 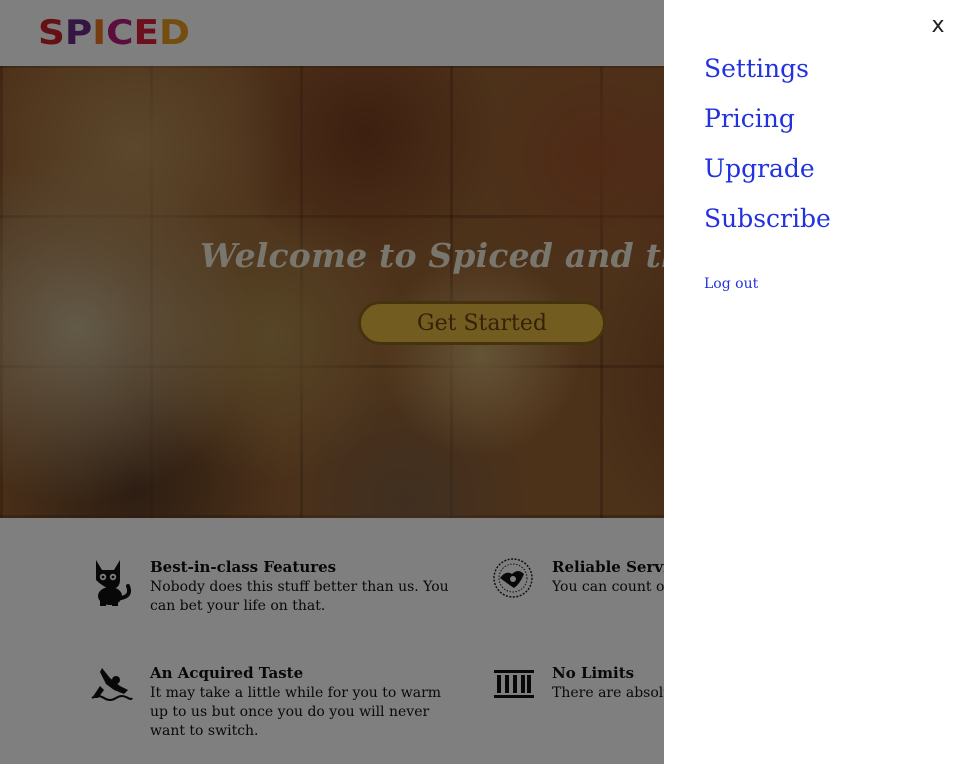 What do you see at coordinates (767, 218) in the screenshot?
I see `menu-item-subscribe: Subscribe` at bounding box center [767, 218].